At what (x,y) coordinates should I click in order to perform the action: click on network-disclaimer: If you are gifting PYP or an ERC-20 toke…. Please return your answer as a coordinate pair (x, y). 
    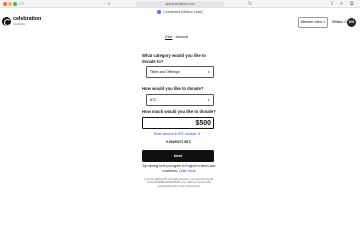
    Looking at the image, I should click on (179, 183).